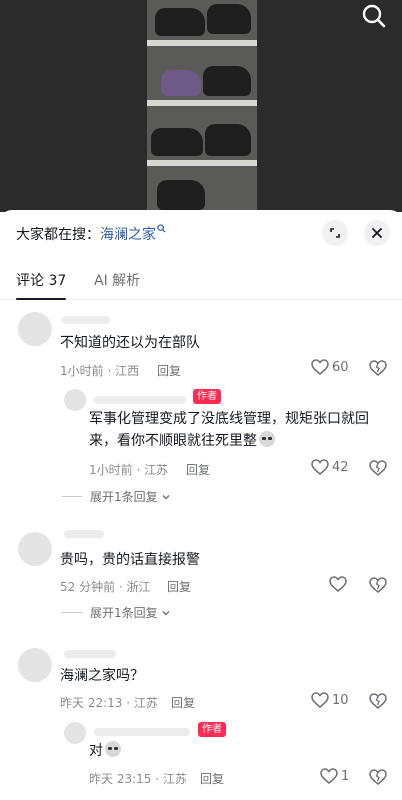  Describe the element at coordinates (201, 282) in the screenshot. I see `comment-tabs: 评论 37 AI 解析` at that location.